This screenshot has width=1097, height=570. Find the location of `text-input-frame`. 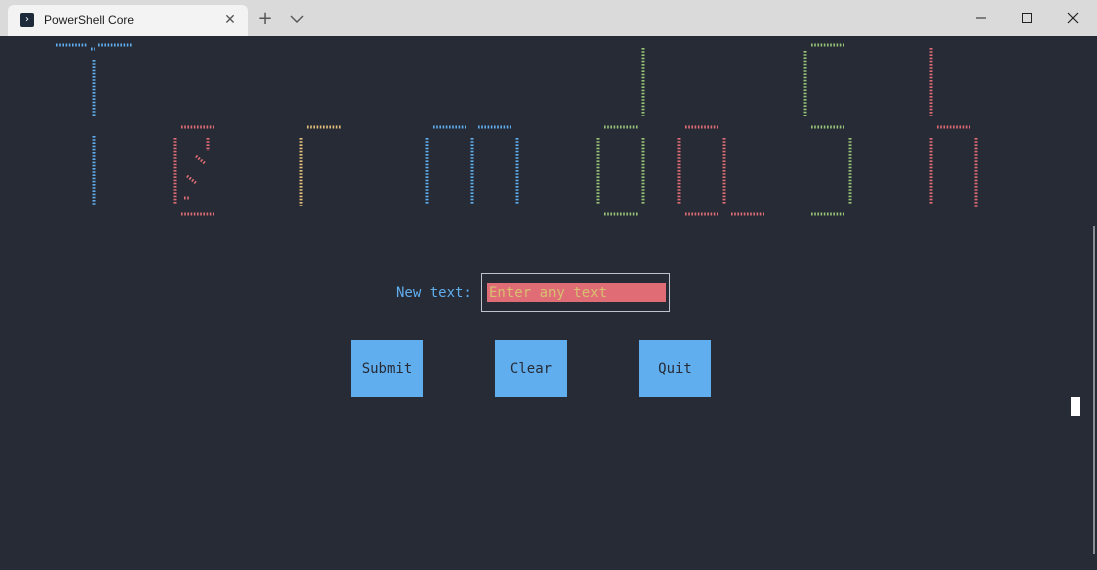

text-input-frame is located at coordinates (575, 292).